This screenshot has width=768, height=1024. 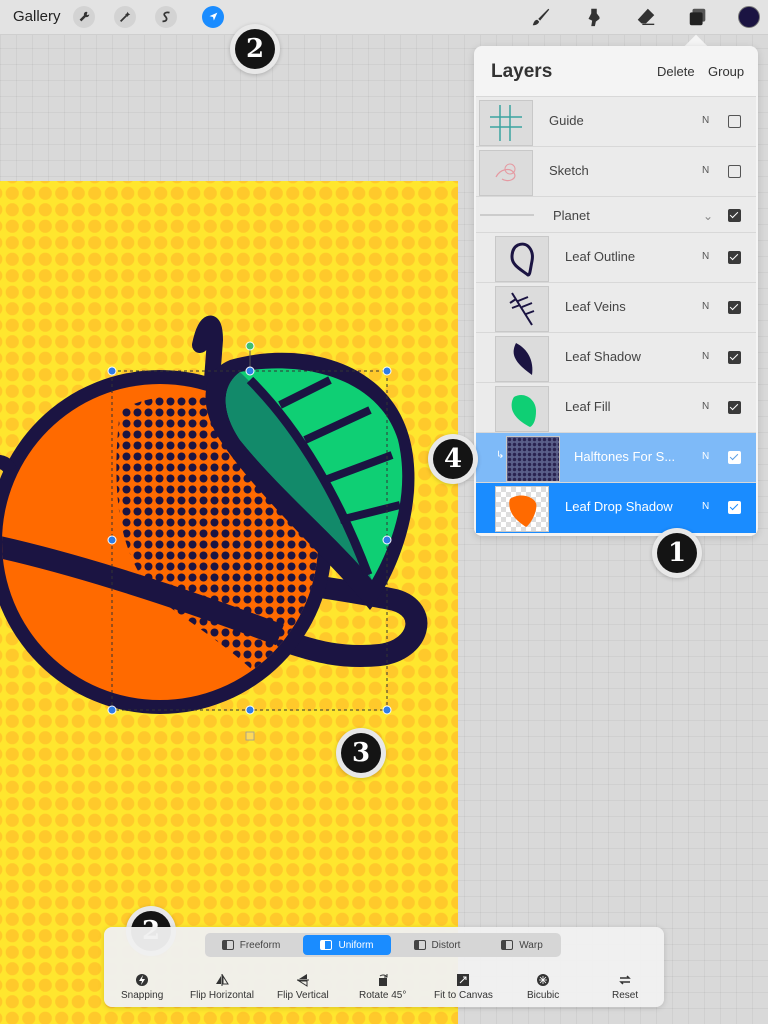 I want to click on clipping-mask-icon: ↳, so click(x=500, y=455).